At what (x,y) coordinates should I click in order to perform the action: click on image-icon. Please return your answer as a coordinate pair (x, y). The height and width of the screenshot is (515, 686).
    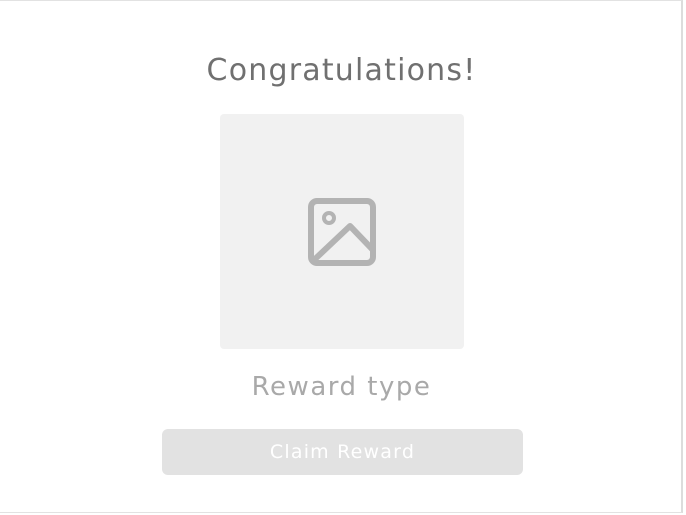
    Looking at the image, I should click on (342, 232).